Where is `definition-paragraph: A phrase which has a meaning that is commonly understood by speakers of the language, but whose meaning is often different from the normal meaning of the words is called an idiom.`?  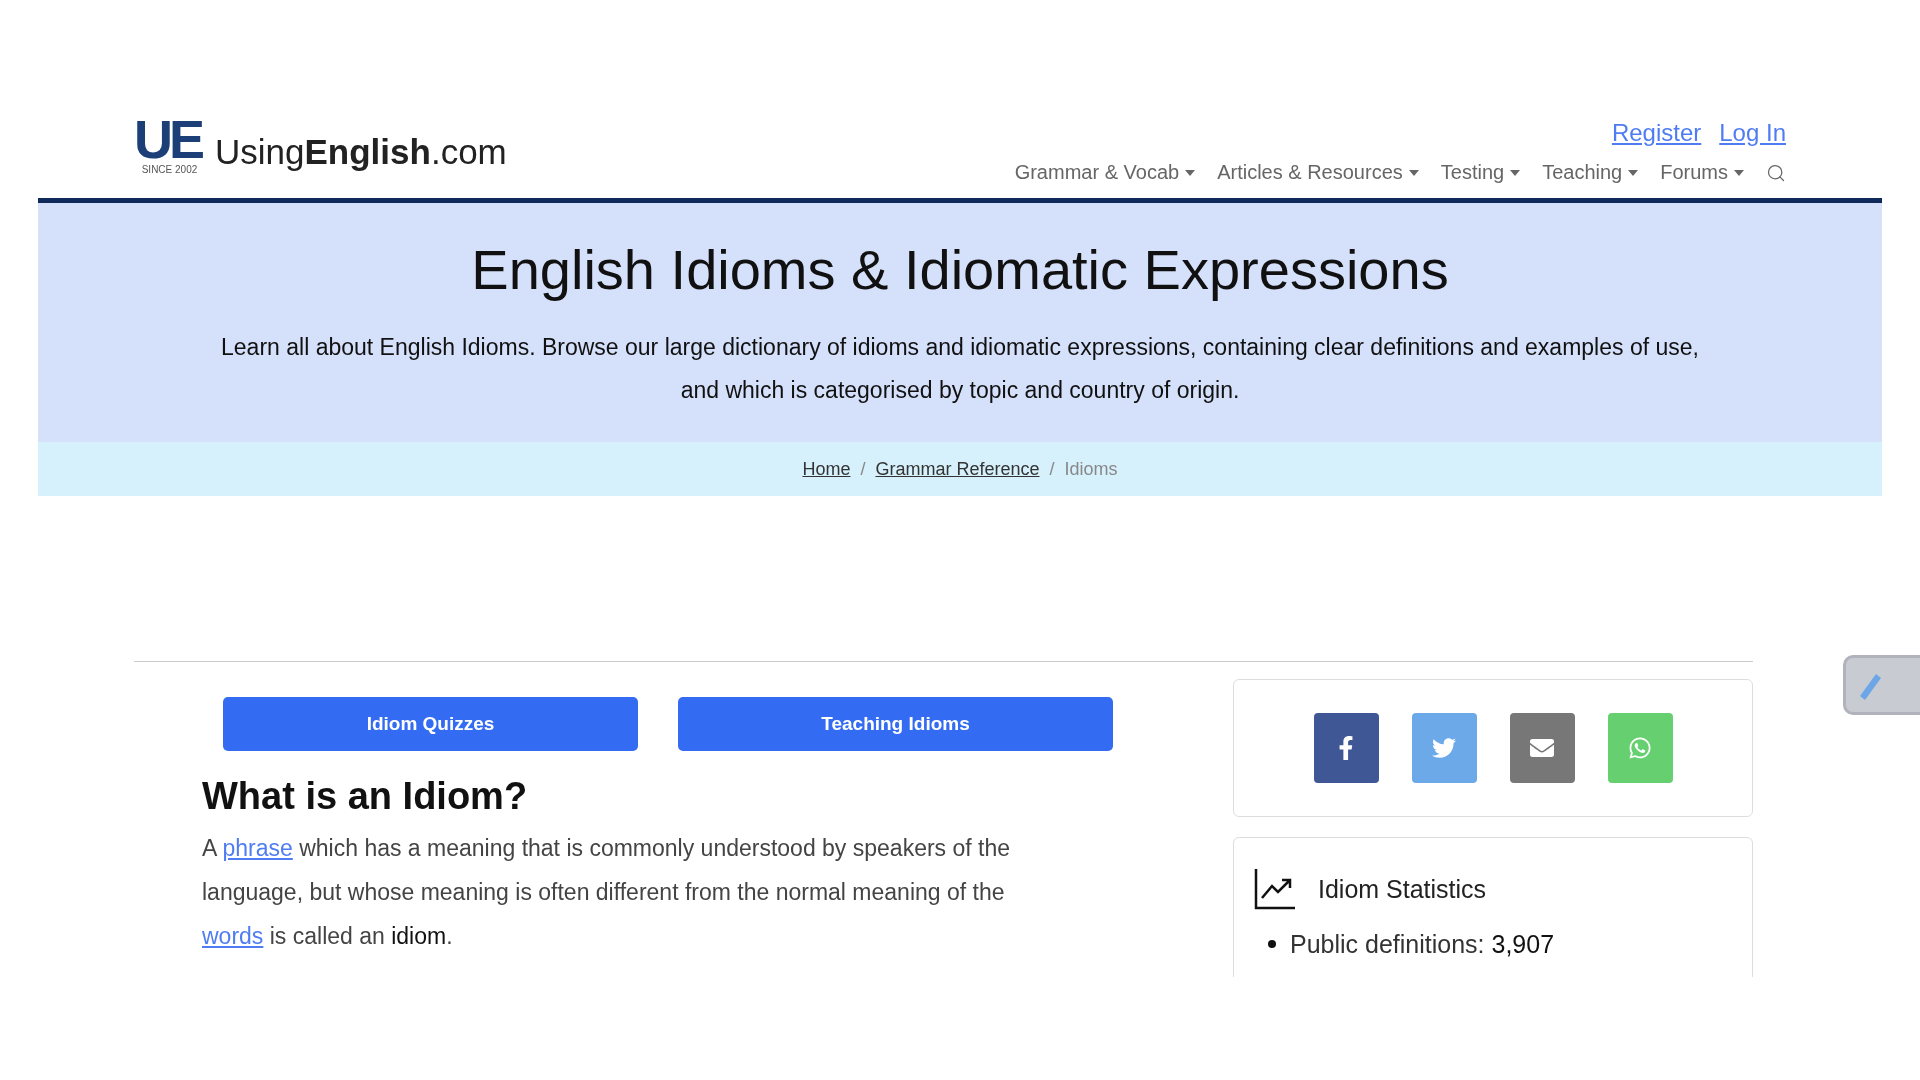
definition-paragraph: A phrase which has a meaning that is commonly understood by speakers of the language, but whose meaning is often different from the normal meaning of the words is called an idiom. is located at coordinates (607, 892).